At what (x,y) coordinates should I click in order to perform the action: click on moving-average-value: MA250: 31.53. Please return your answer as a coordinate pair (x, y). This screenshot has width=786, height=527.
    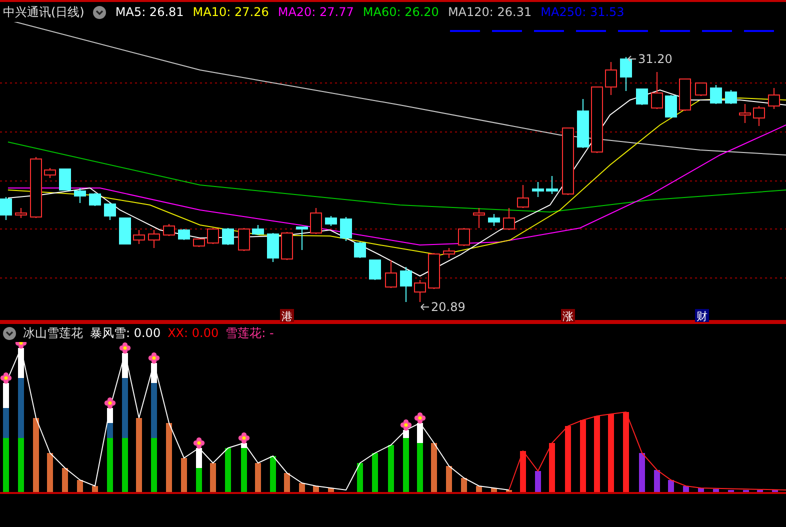
    Looking at the image, I should click on (582, 12).